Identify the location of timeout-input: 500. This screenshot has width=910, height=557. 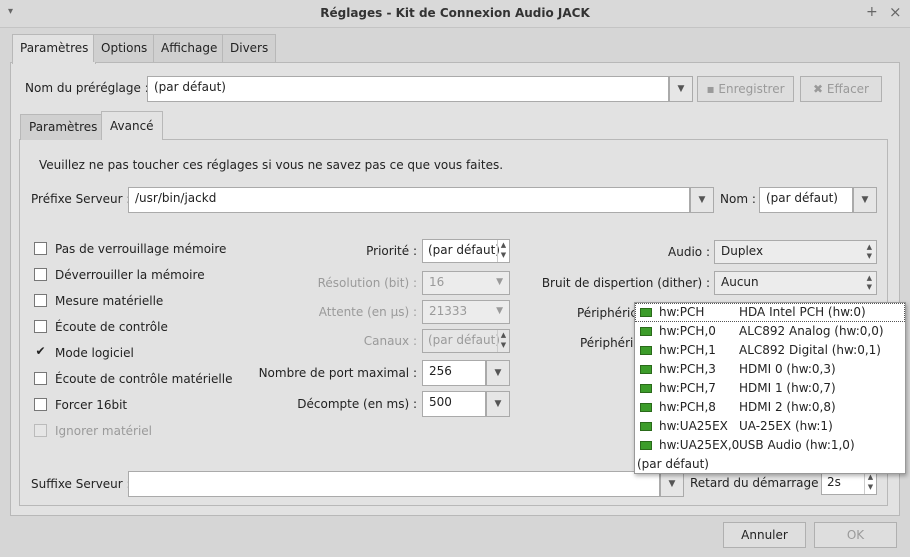
(454, 404).